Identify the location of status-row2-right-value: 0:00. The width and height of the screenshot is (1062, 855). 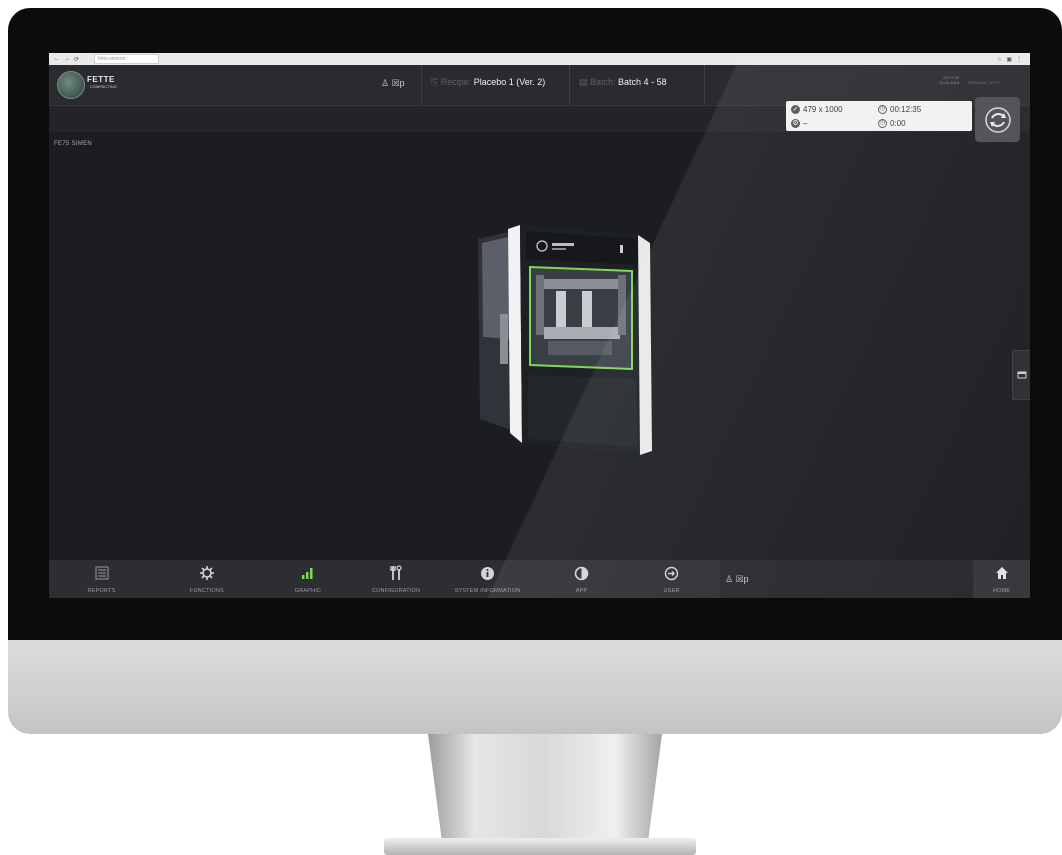
(898, 123).